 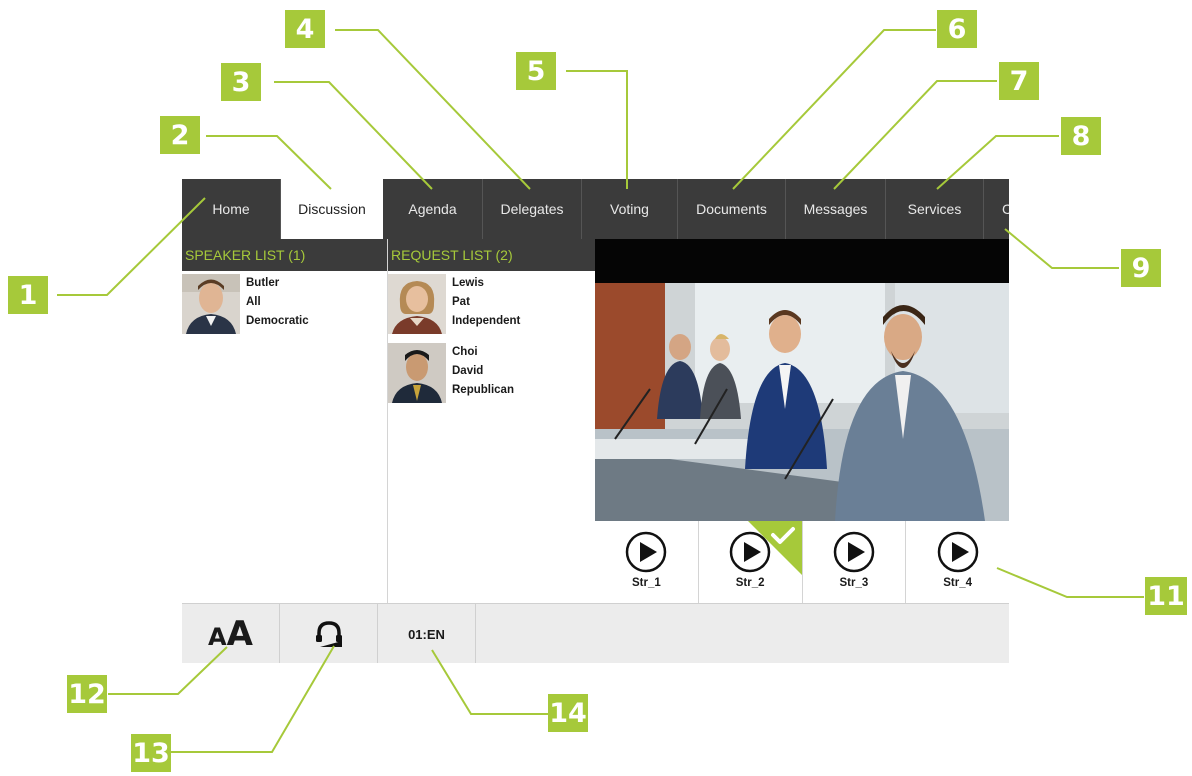 What do you see at coordinates (87, 694) in the screenshot?
I see `callout-12: 12` at bounding box center [87, 694].